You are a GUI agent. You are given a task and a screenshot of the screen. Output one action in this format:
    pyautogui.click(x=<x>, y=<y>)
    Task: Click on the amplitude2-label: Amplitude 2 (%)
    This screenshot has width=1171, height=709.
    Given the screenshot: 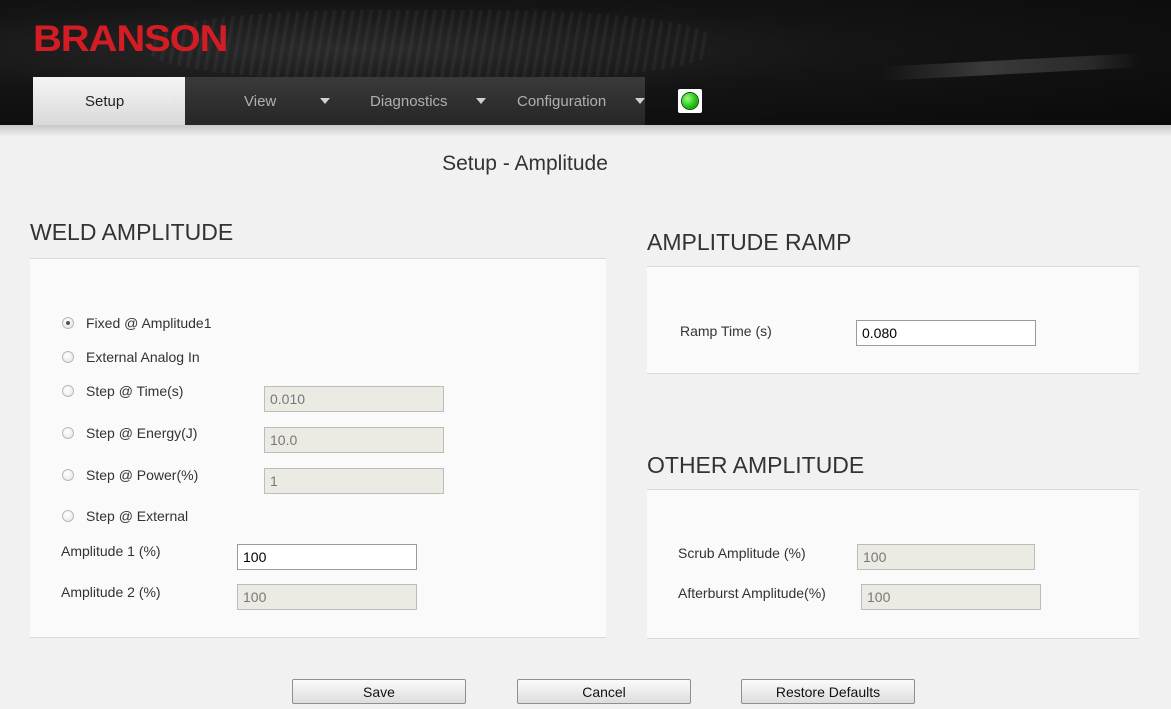 What is the action you would take?
    pyautogui.click(x=111, y=592)
    